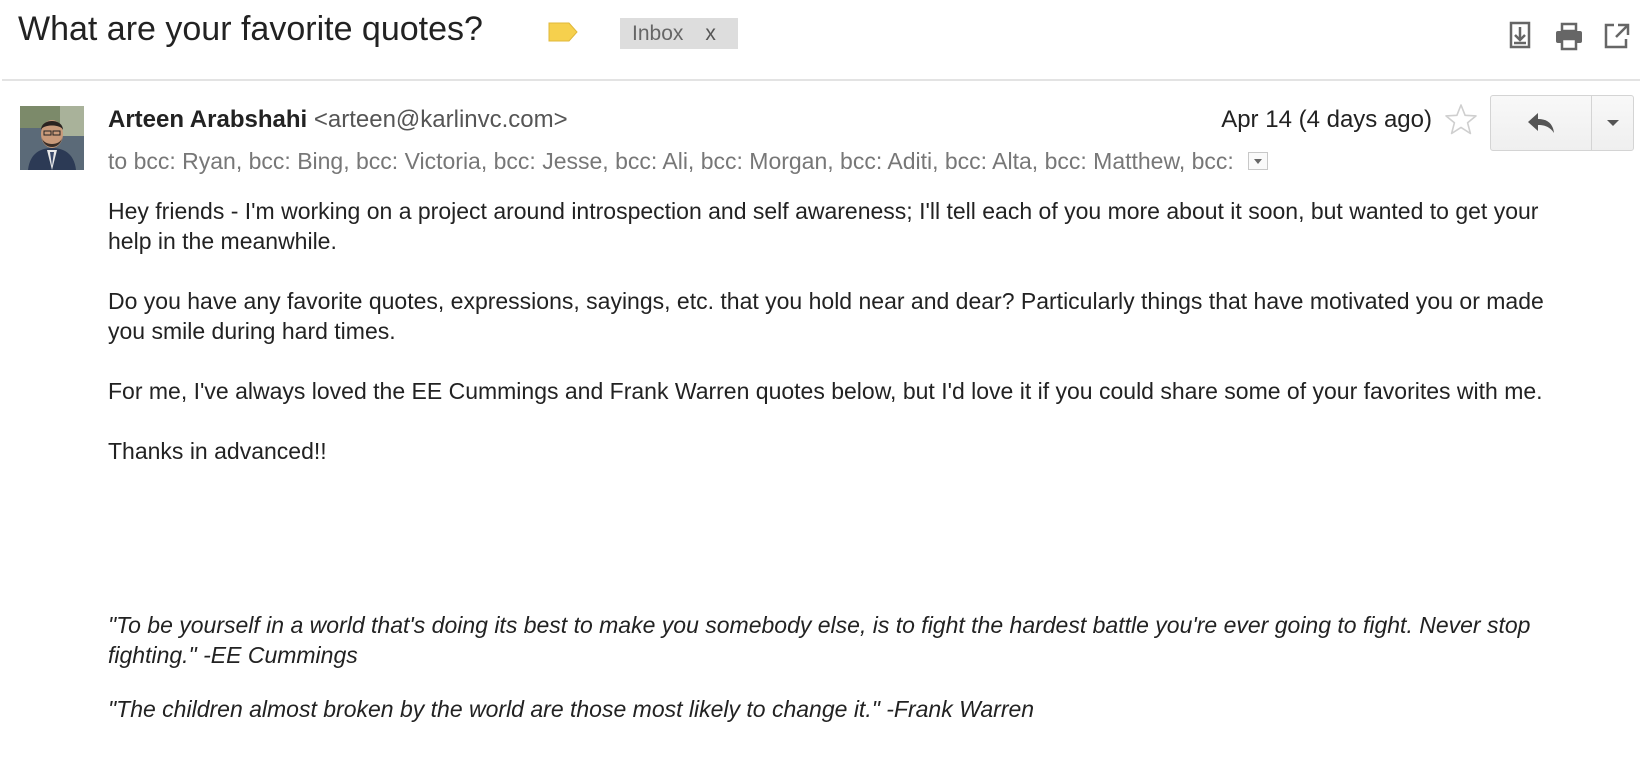  Describe the element at coordinates (710, 34) in the screenshot. I see `remove-label-button: x` at that location.